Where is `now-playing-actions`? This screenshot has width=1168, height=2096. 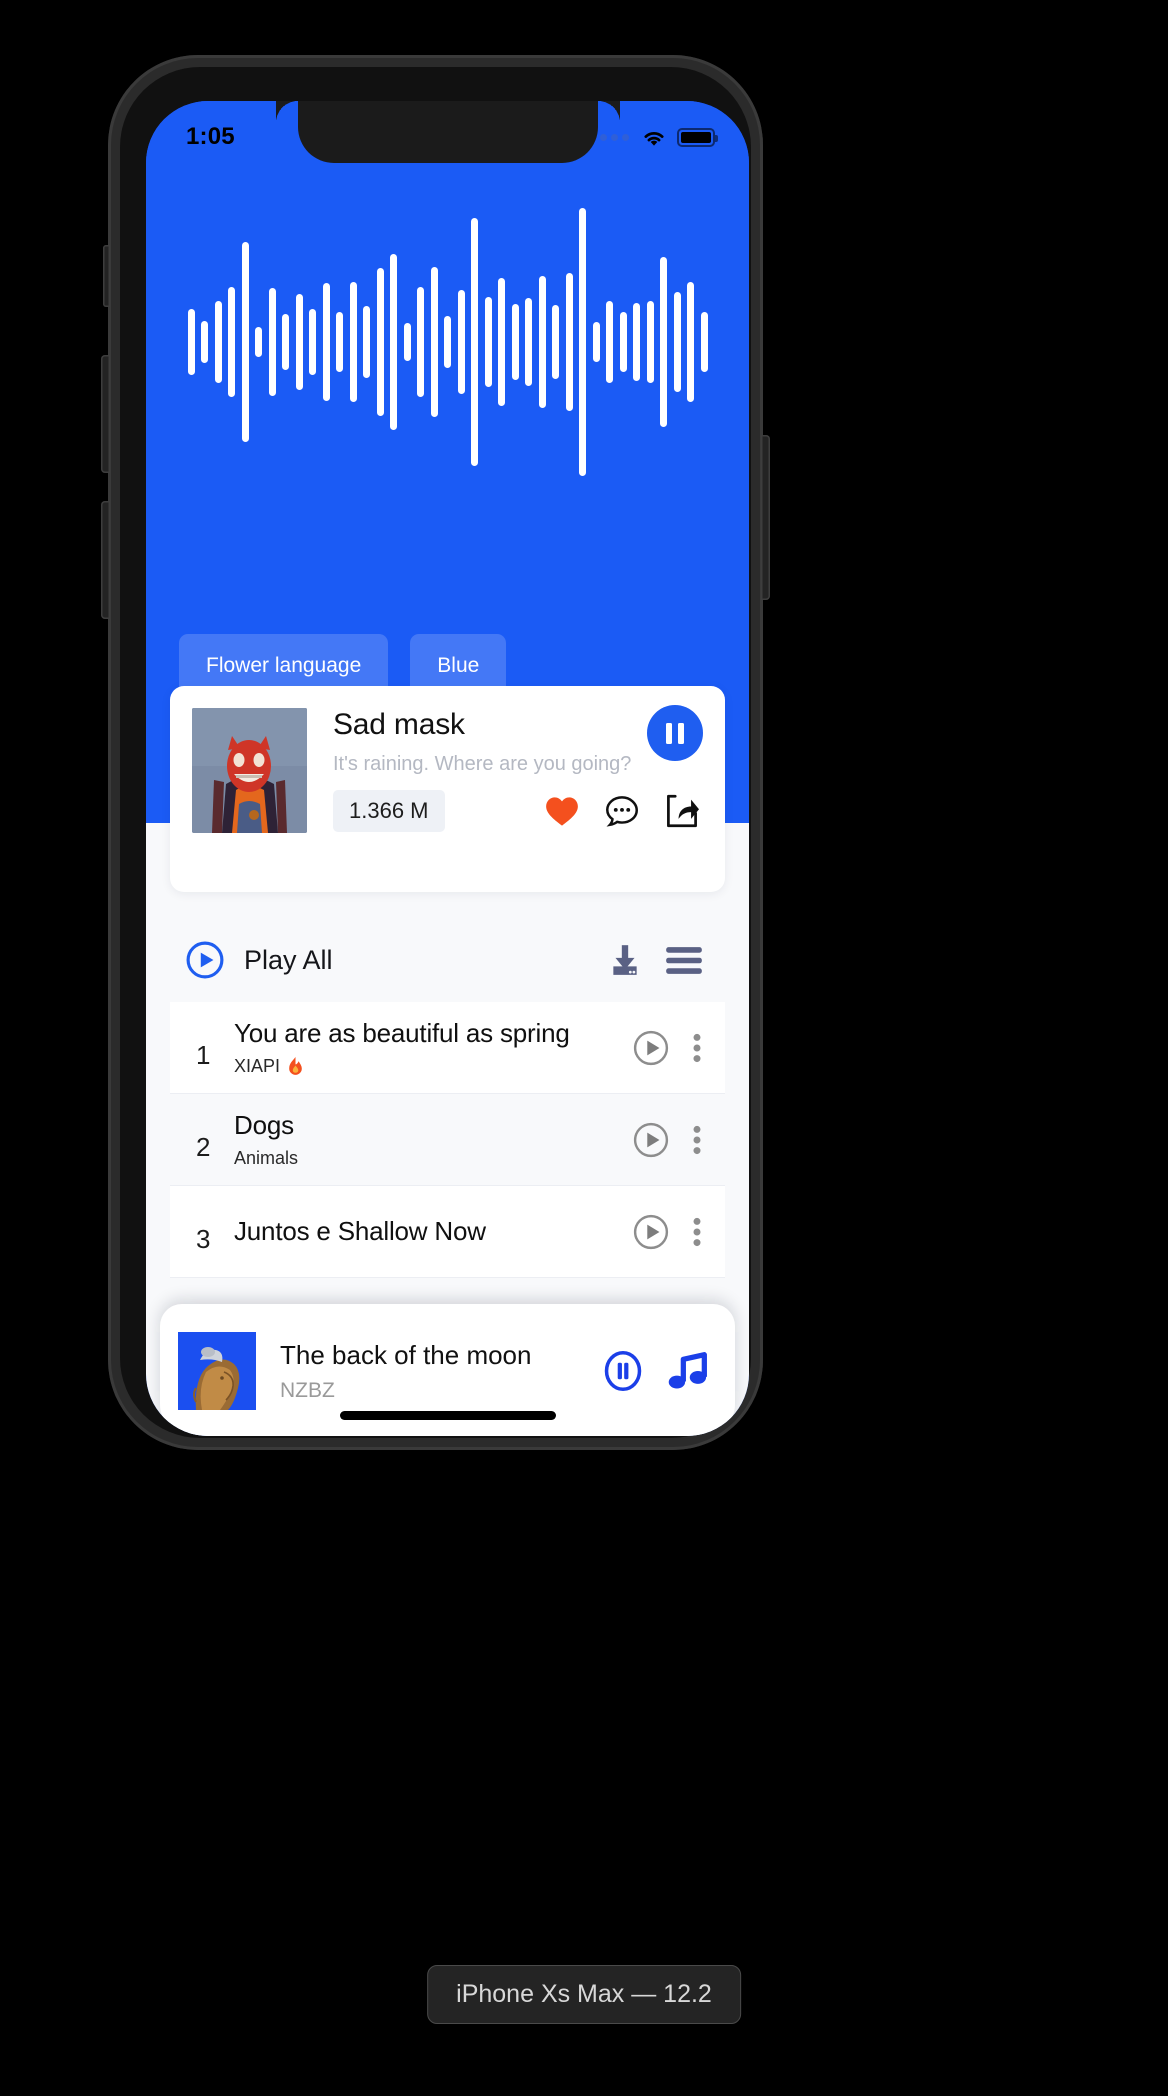 now-playing-actions is located at coordinates (624, 811).